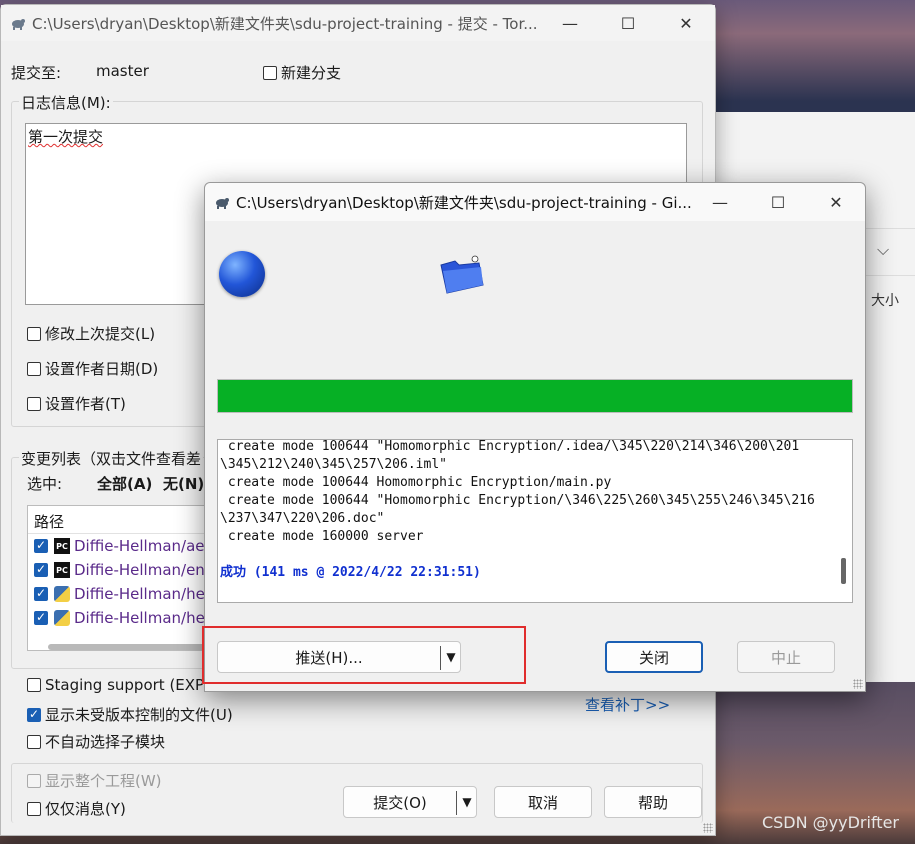 The image size is (915, 844). Describe the element at coordinates (653, 802) in the screenshot. I see `help-button: 帮助` at that location.